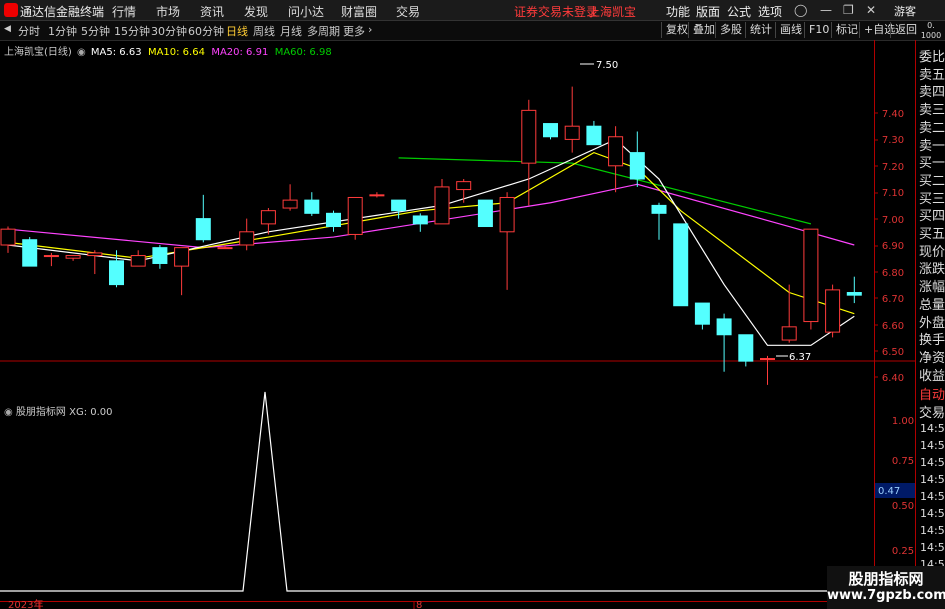  What do you see at coordinates (905, 11) in the screenshot?
I see `guest-label: 游客` at bounding box center [905, 11].